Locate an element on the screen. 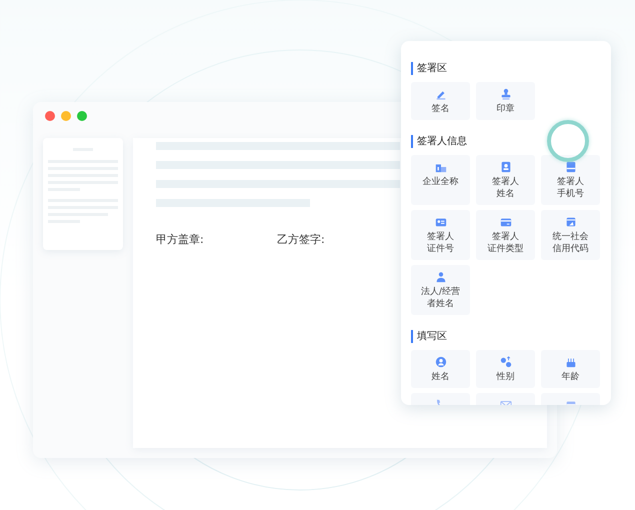 This screenshot has height=510, width=635. tile-label: 证件号 is located at coordinates (440, 249).